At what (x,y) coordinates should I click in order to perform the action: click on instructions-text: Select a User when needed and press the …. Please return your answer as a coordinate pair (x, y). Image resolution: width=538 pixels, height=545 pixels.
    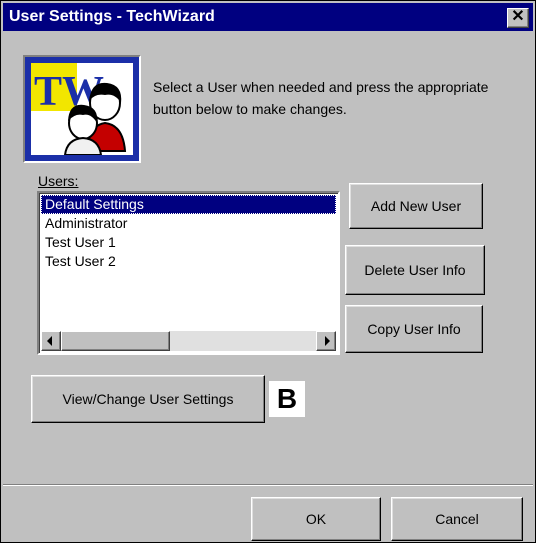
    Looking at the image, I should click on (321, 98).